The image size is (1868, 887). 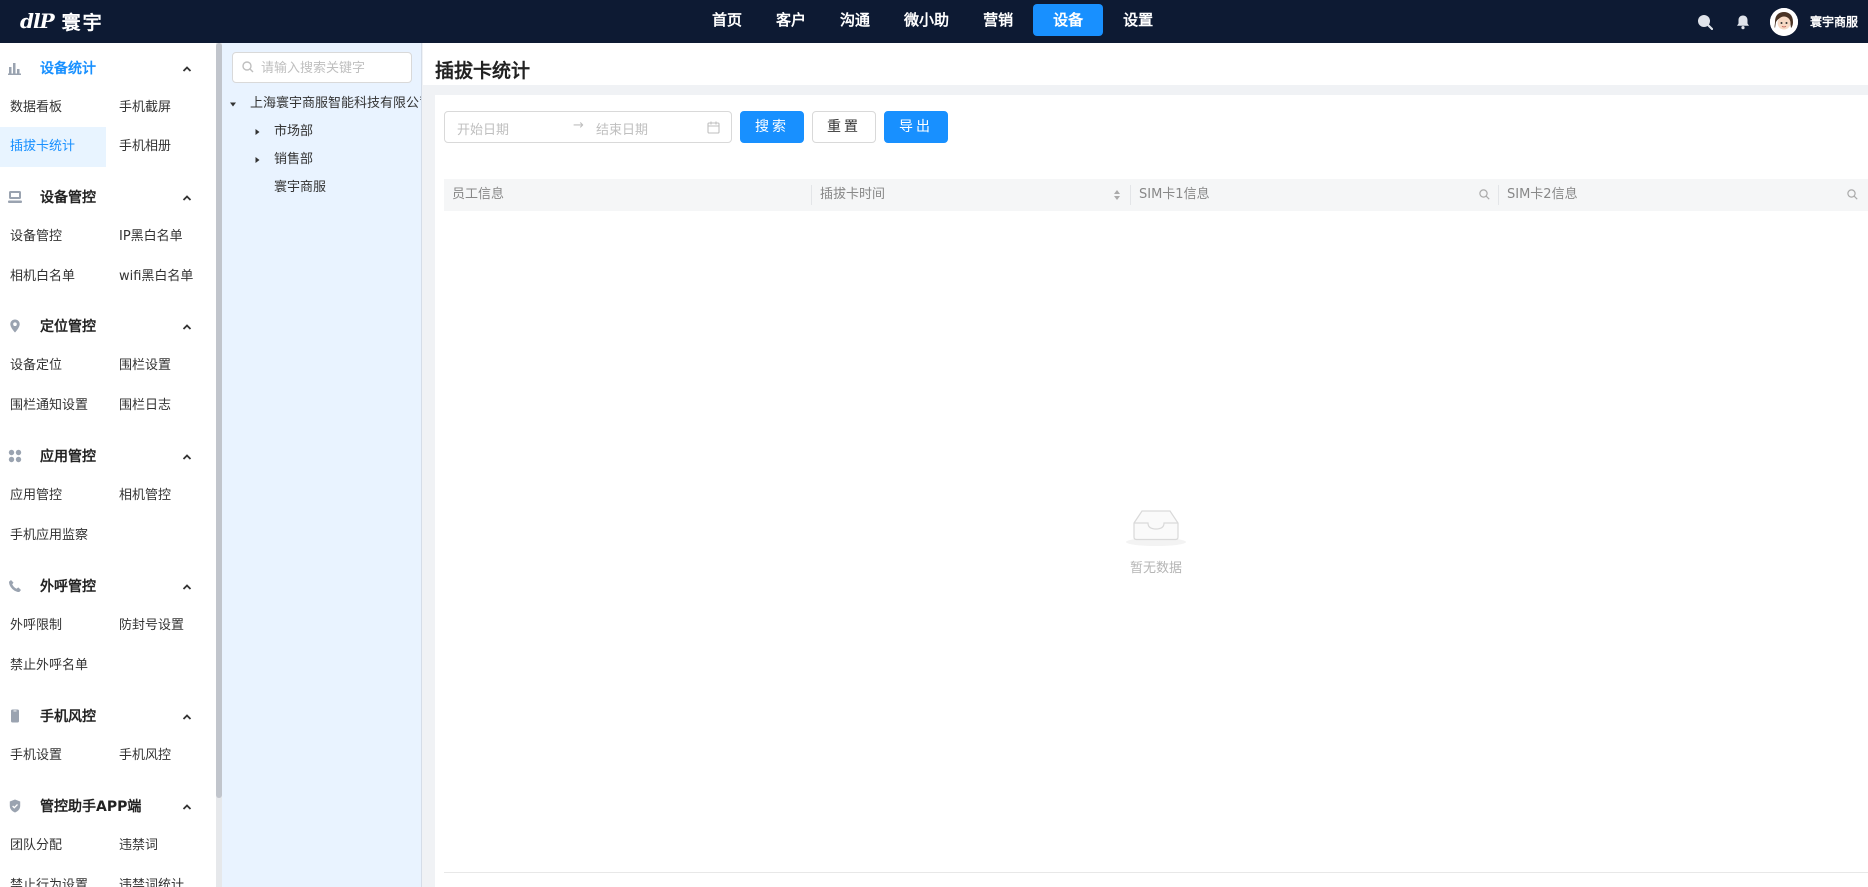 What do you see at coordinates (15, 197) in the screenshot?
I see `device-icon` at bounding box center [15, 197].